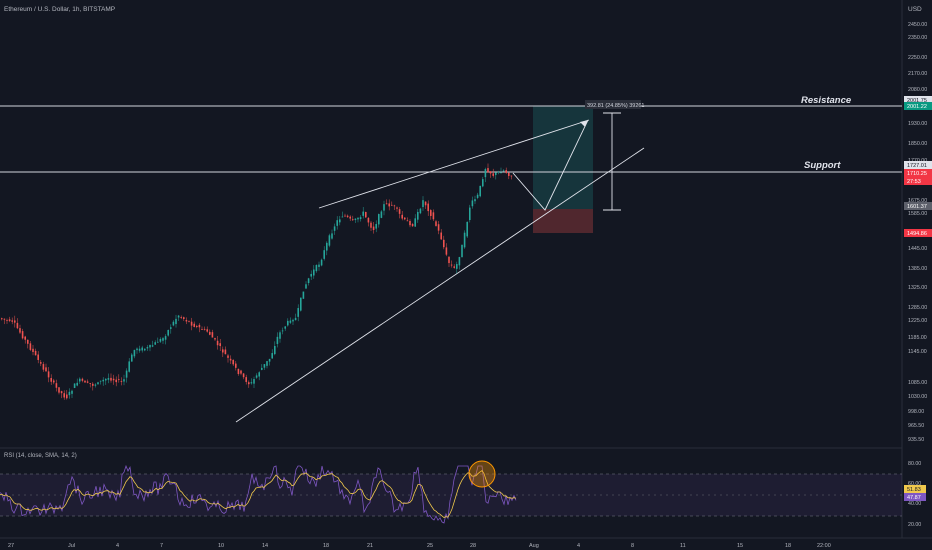 This screenshot has height=550, width=932. I want to click on position-loss-zone, so click(563, 221).